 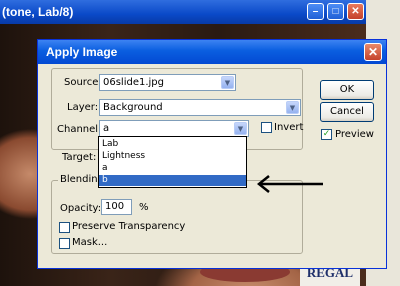 I want to click on dialog-close-button: ✕, so click(x=373, y=52).